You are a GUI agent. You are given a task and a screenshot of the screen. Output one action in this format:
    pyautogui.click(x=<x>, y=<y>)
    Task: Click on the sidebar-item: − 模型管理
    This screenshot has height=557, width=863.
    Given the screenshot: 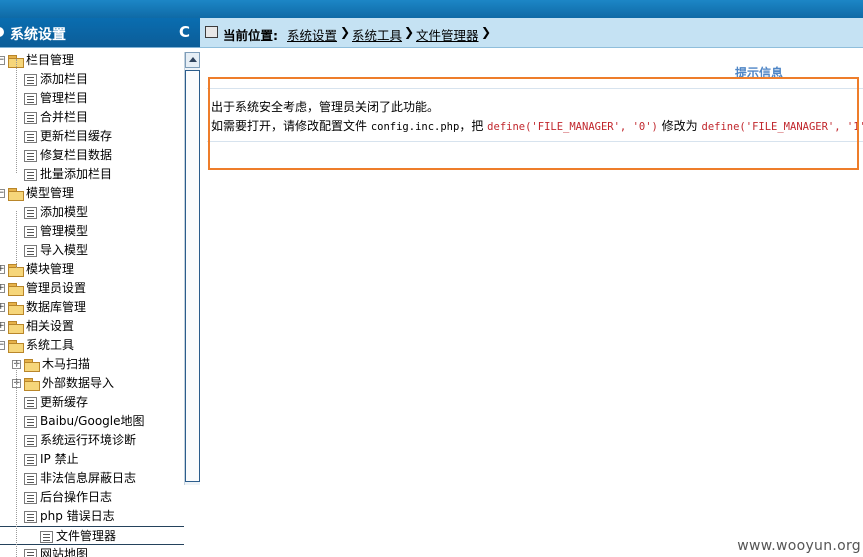 What is the action you would take?
    pyautogui.click(x=37, y=193)
    